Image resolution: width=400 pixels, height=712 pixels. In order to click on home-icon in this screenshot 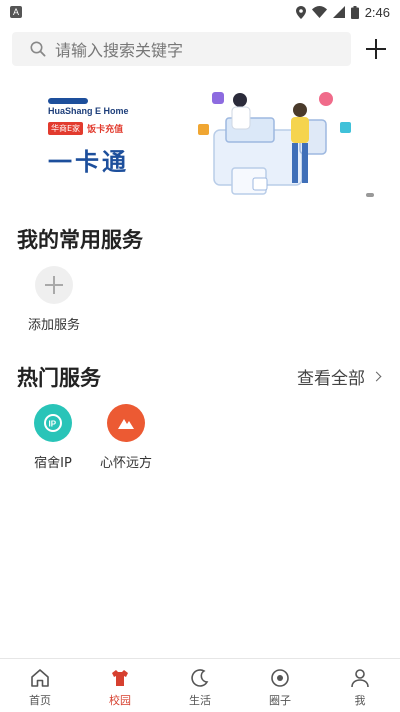, I will do `click(40, 678)`.